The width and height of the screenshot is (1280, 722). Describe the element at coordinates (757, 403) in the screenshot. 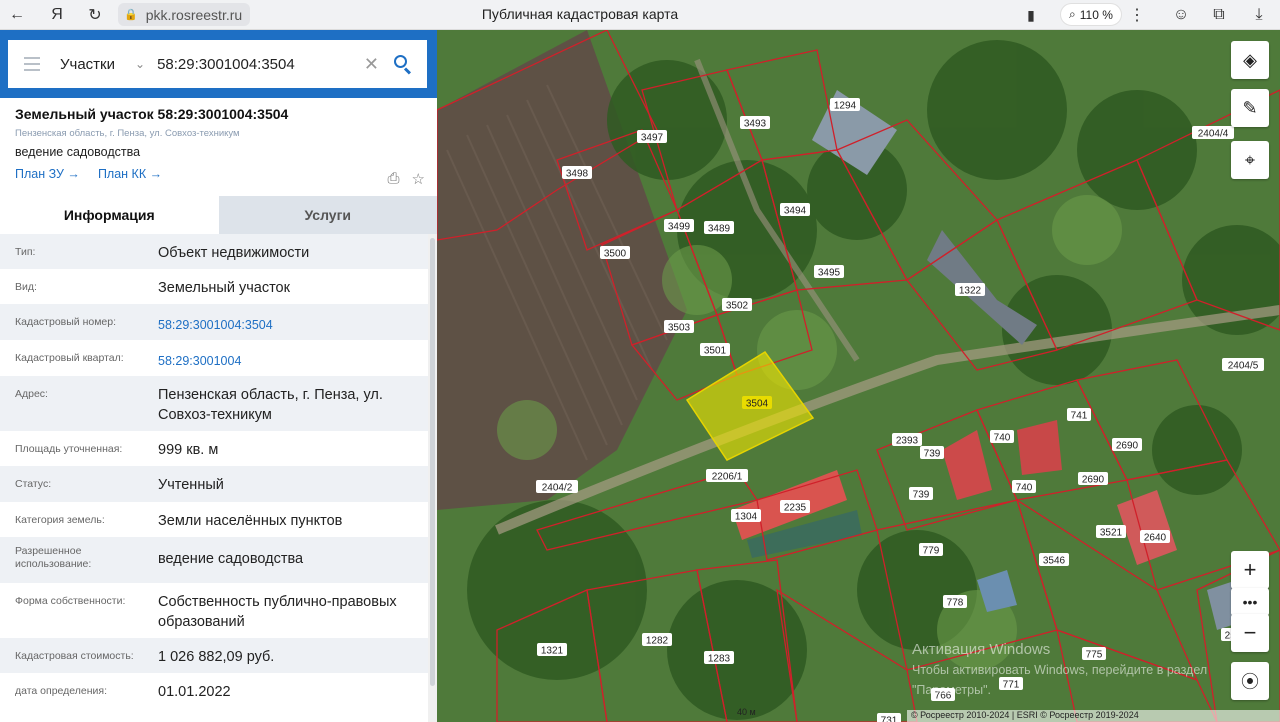

I see `selected-parcel-label: 3504` at that location.